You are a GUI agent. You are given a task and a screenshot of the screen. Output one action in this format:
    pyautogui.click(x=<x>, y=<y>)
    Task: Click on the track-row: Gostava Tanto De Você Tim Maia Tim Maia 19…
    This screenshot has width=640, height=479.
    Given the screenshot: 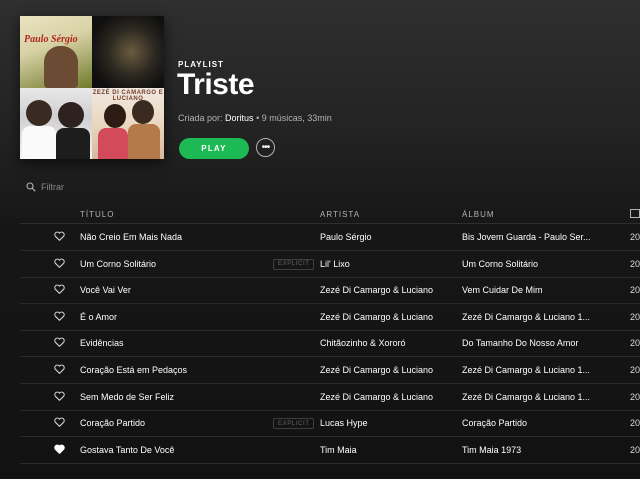 What is the action you would take?
    pyautogui.click(x=330, y=450)
    